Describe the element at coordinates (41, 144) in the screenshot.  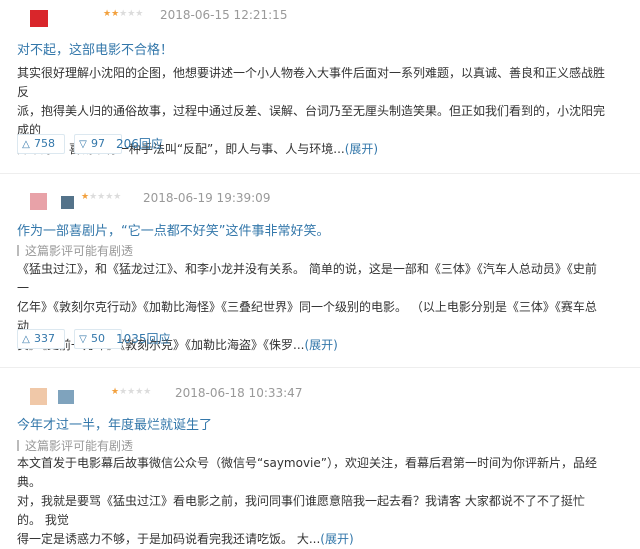
I see `upvote-button: △ 758` at that location.